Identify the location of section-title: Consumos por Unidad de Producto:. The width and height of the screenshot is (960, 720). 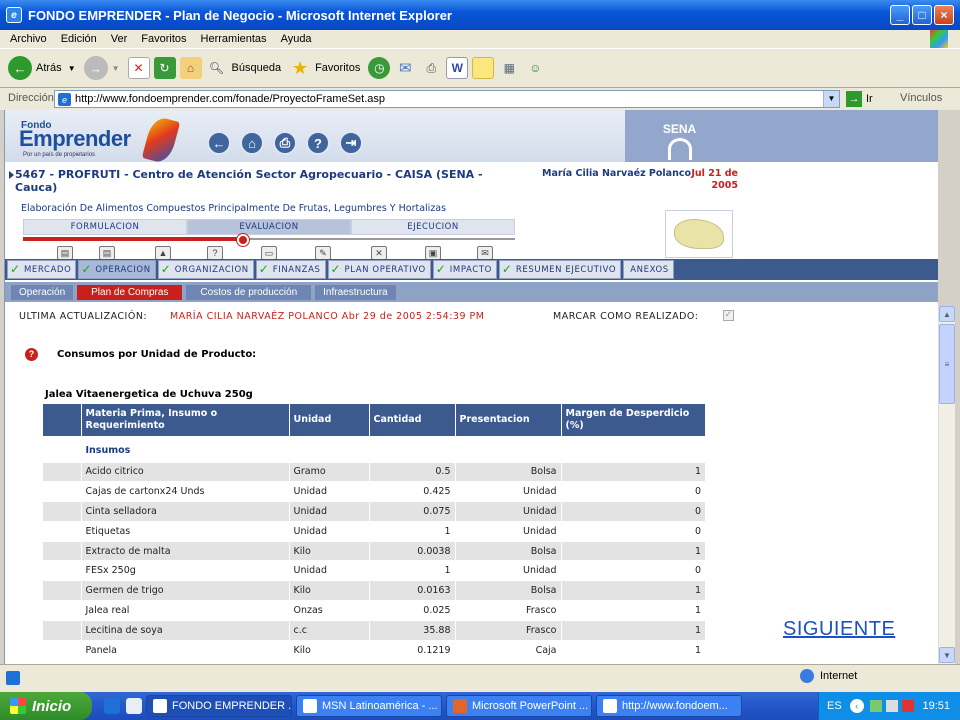
(157, 354).